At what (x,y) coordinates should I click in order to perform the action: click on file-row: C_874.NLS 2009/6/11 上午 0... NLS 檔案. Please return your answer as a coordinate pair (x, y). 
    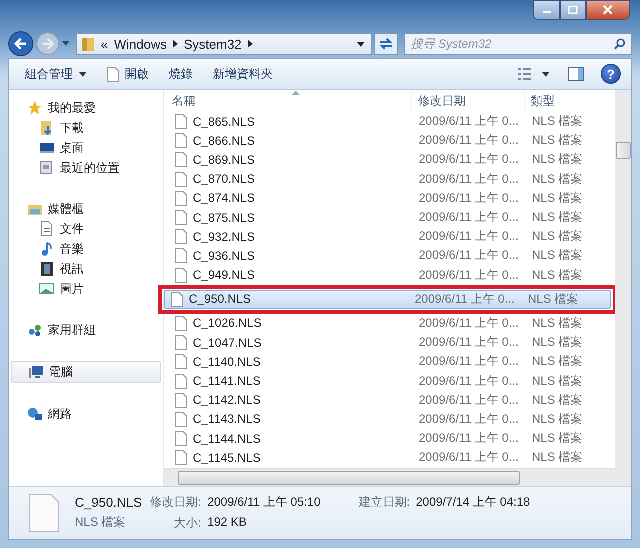
    Looking at the image, I should click on (390, 198).